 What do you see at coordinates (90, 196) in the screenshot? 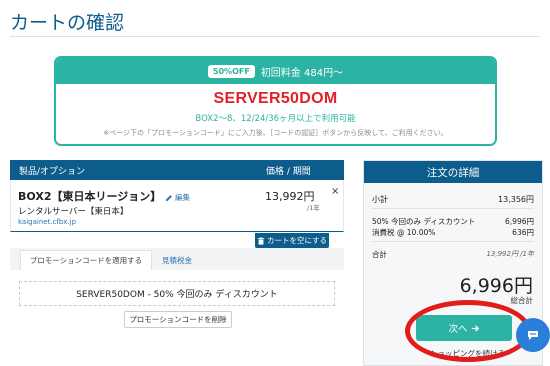
I see `item-name: BOX2【東日本リージョン】` at bounding box center [90, 196].